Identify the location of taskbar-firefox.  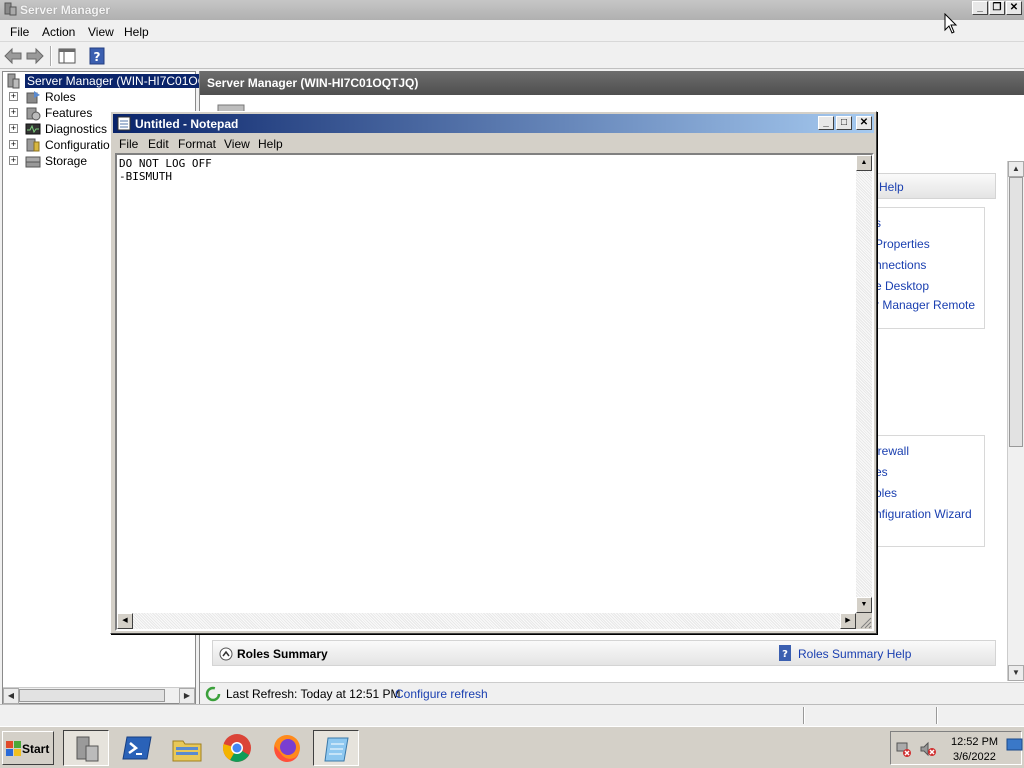
(287, 748).